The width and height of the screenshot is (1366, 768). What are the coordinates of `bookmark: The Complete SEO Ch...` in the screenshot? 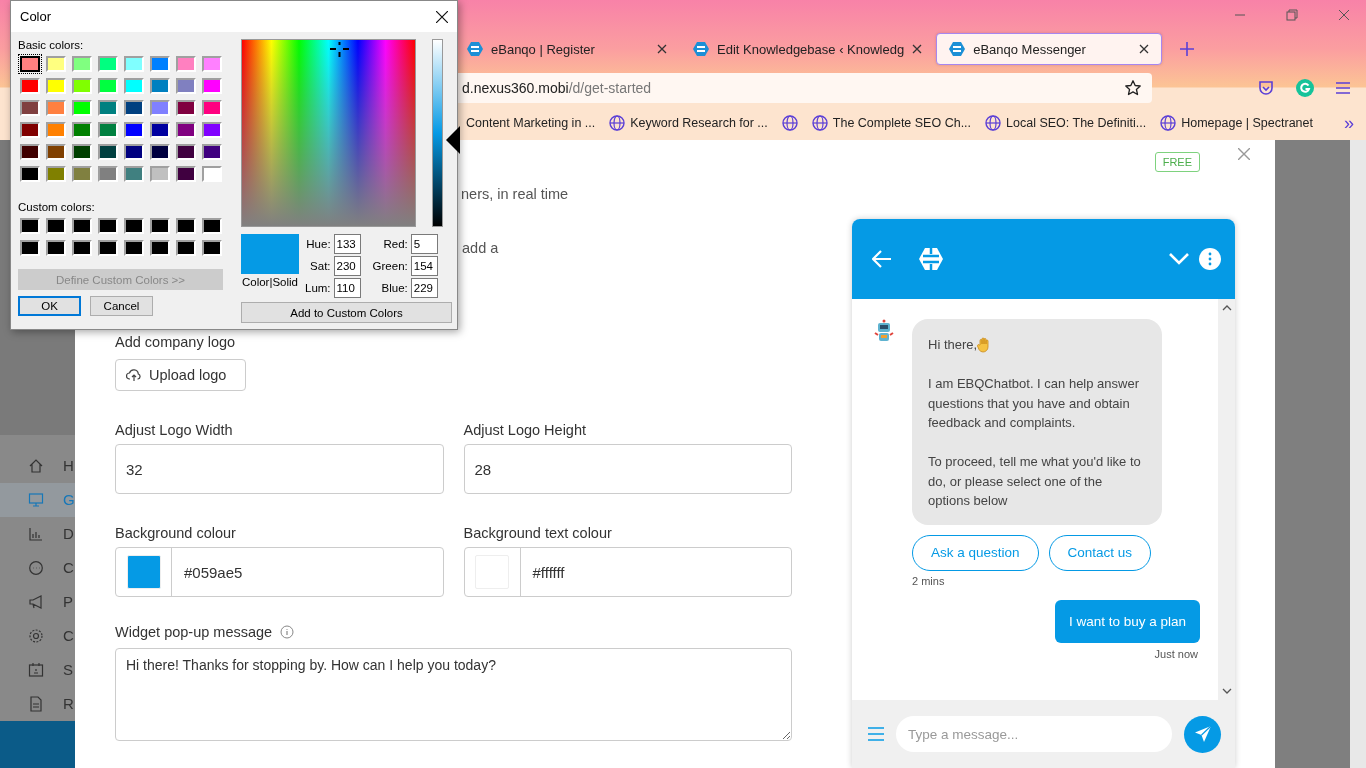 It's located at (902, 123).